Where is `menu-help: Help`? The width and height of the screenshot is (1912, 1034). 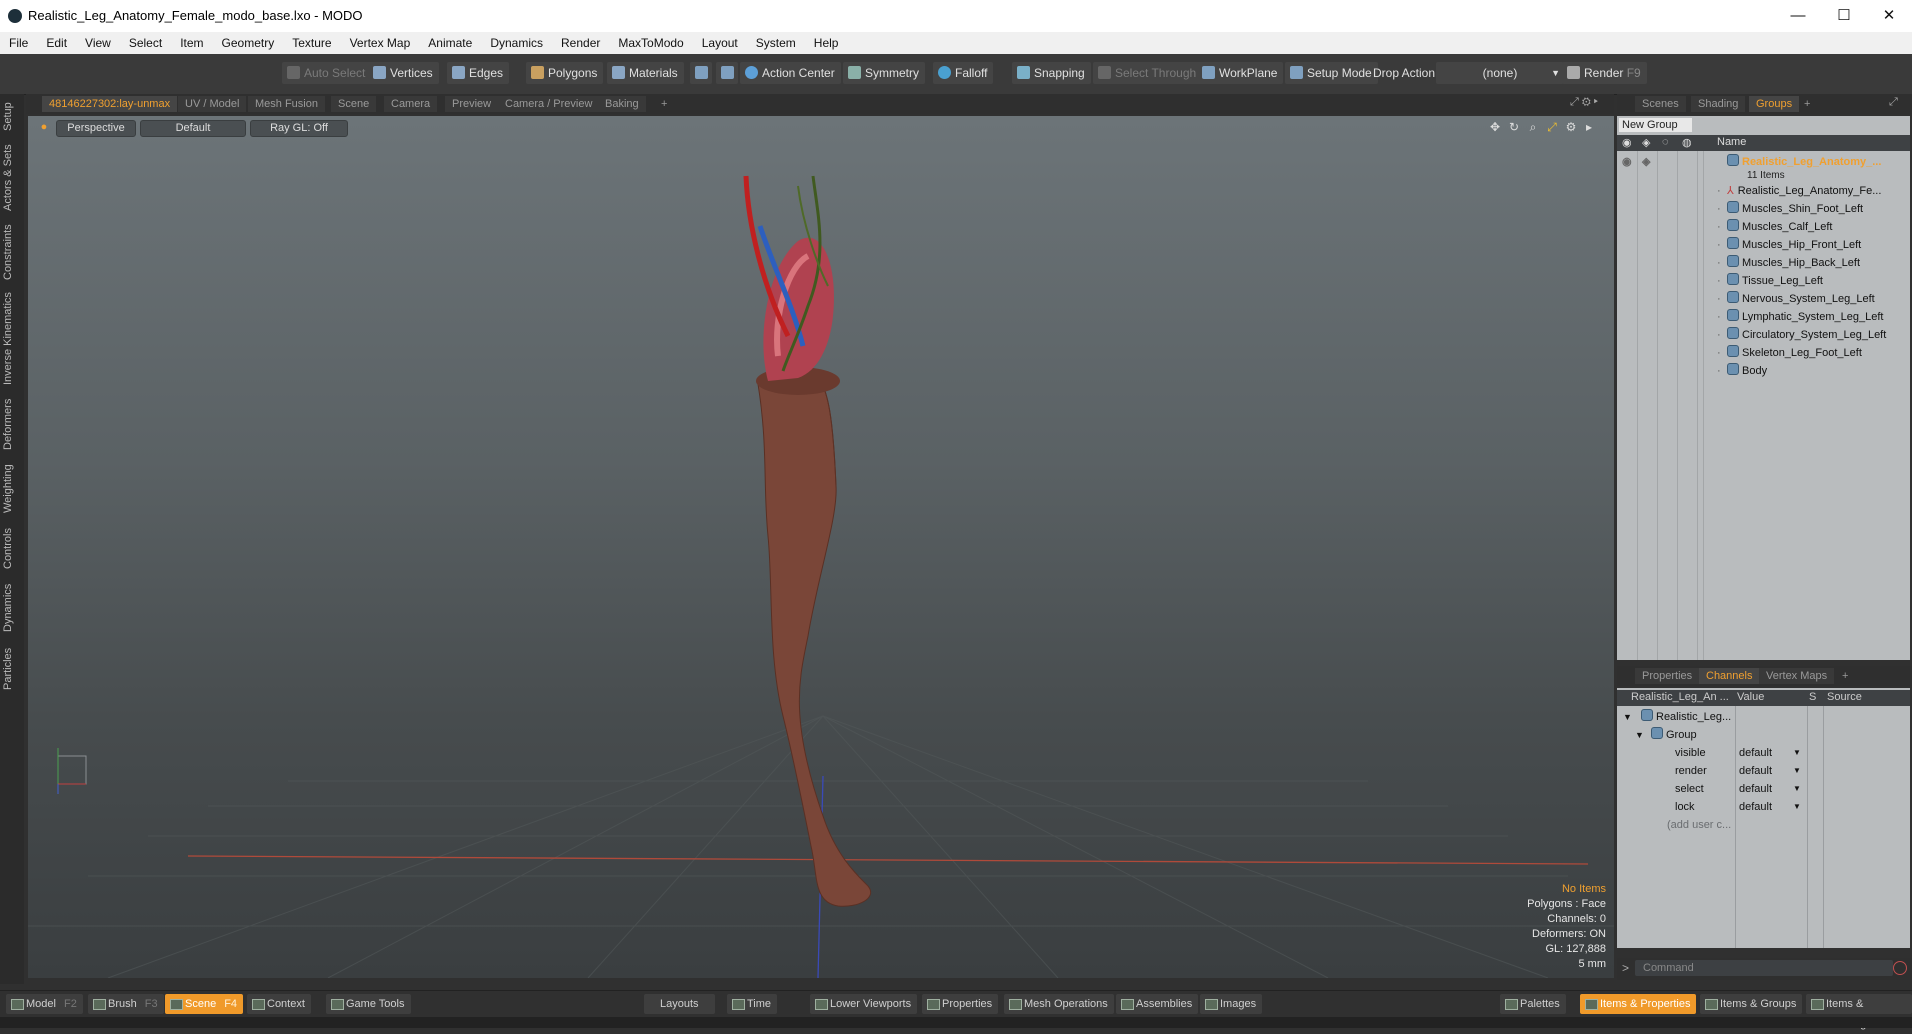
menu-help: Help is located at coordinates (826, 43).